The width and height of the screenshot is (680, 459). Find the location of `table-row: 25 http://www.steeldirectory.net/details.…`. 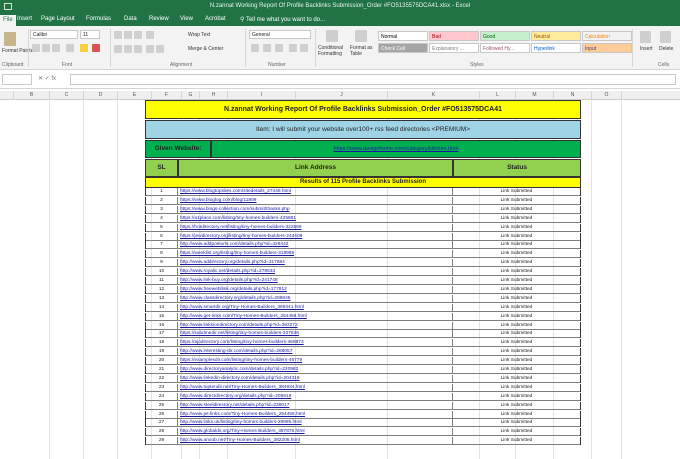

table-row: 25 http://www.steeldirectory.net/details.… is located at coordinates (363, 405).